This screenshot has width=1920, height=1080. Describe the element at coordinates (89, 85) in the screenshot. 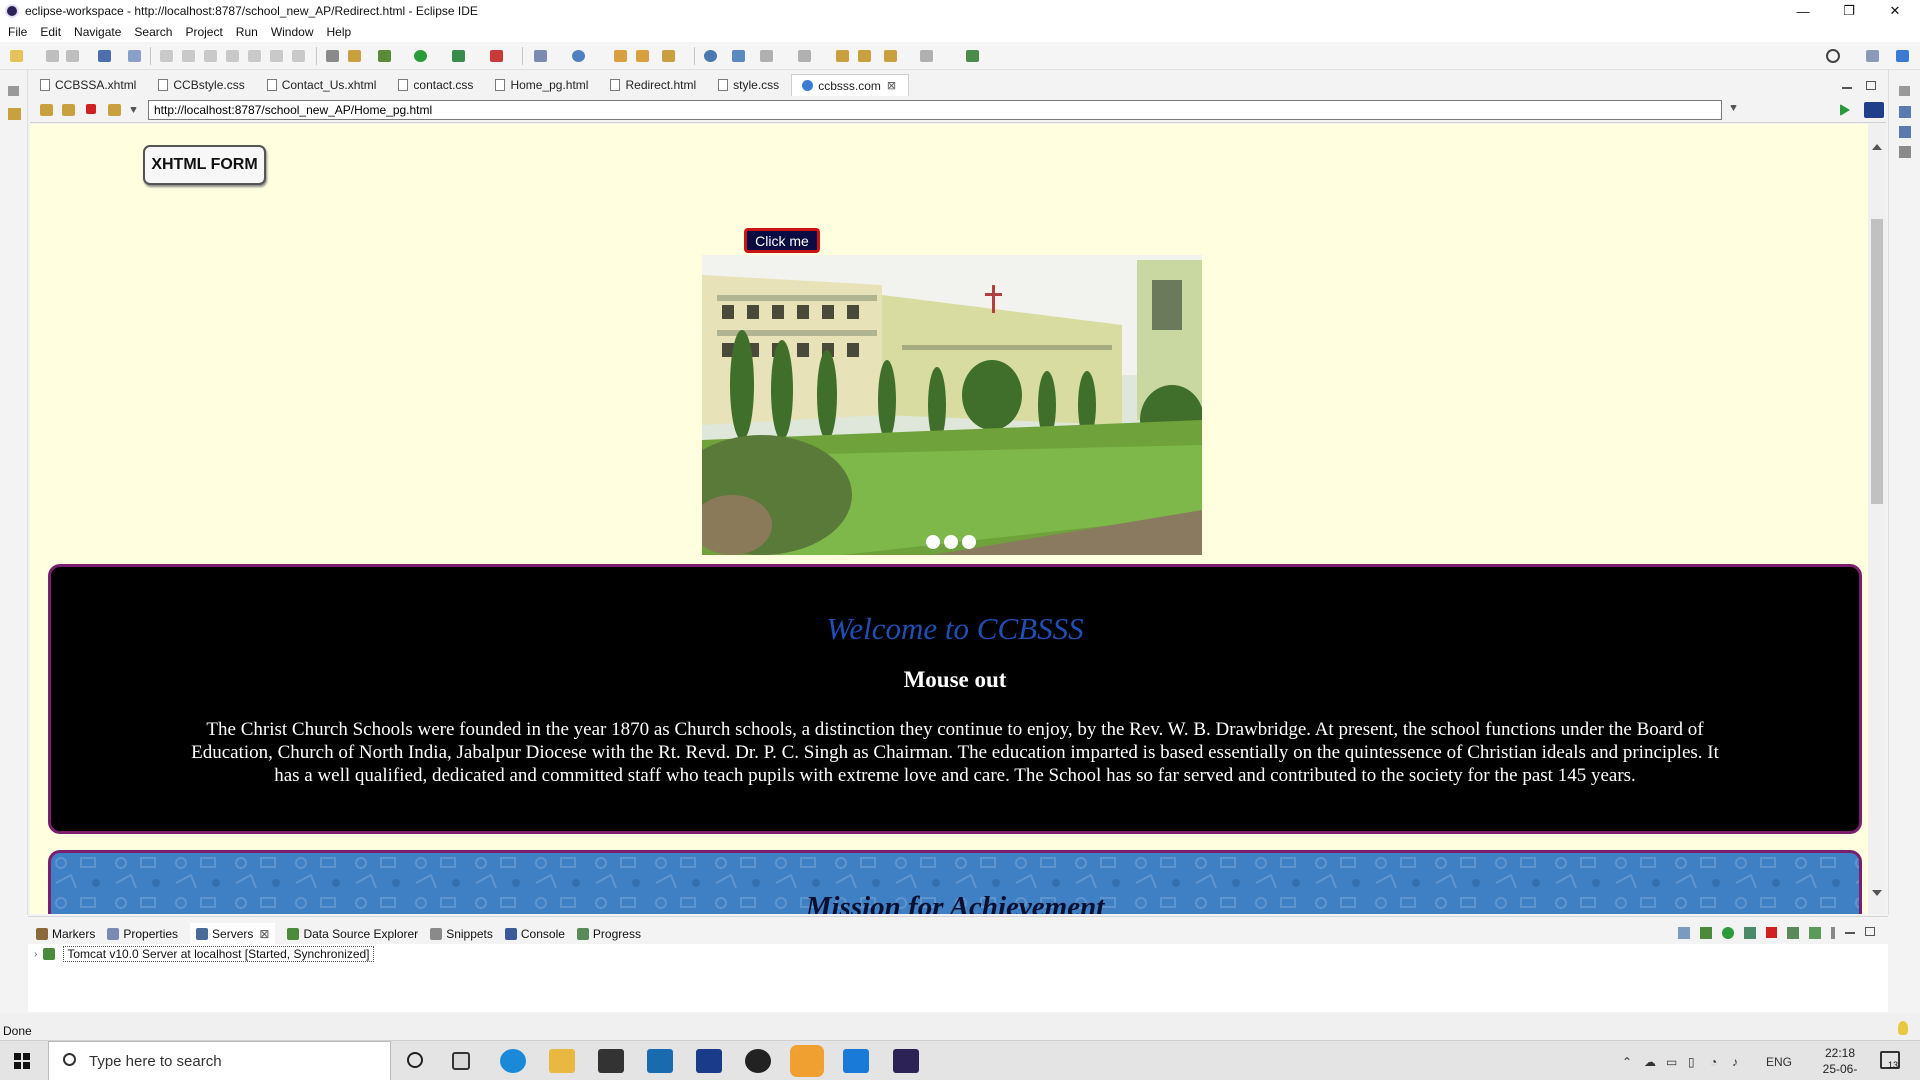

I see `tab-ccbssa-xhtml: CCBSSA.xhtml` at that location.